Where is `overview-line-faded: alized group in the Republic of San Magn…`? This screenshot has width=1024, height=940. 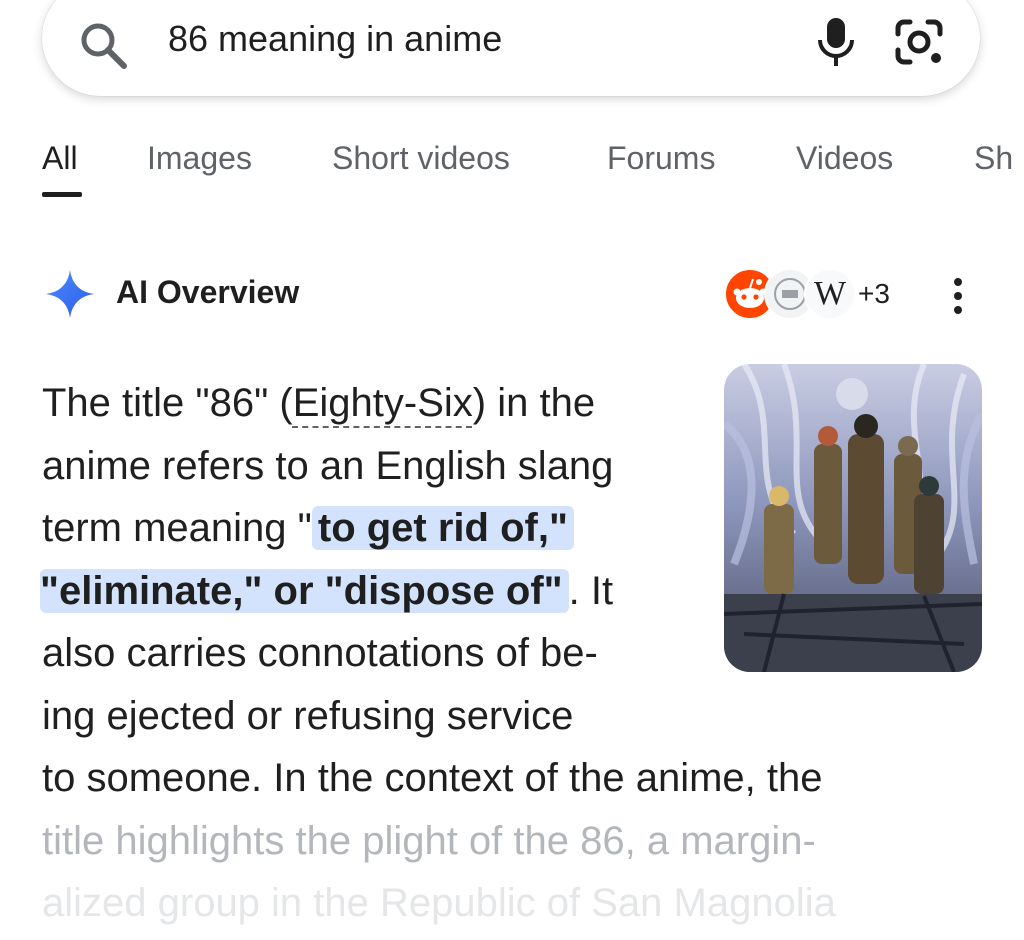 overview-line-faded: alized group in the Republic of San Magn… is located at coordinates (439, 903).